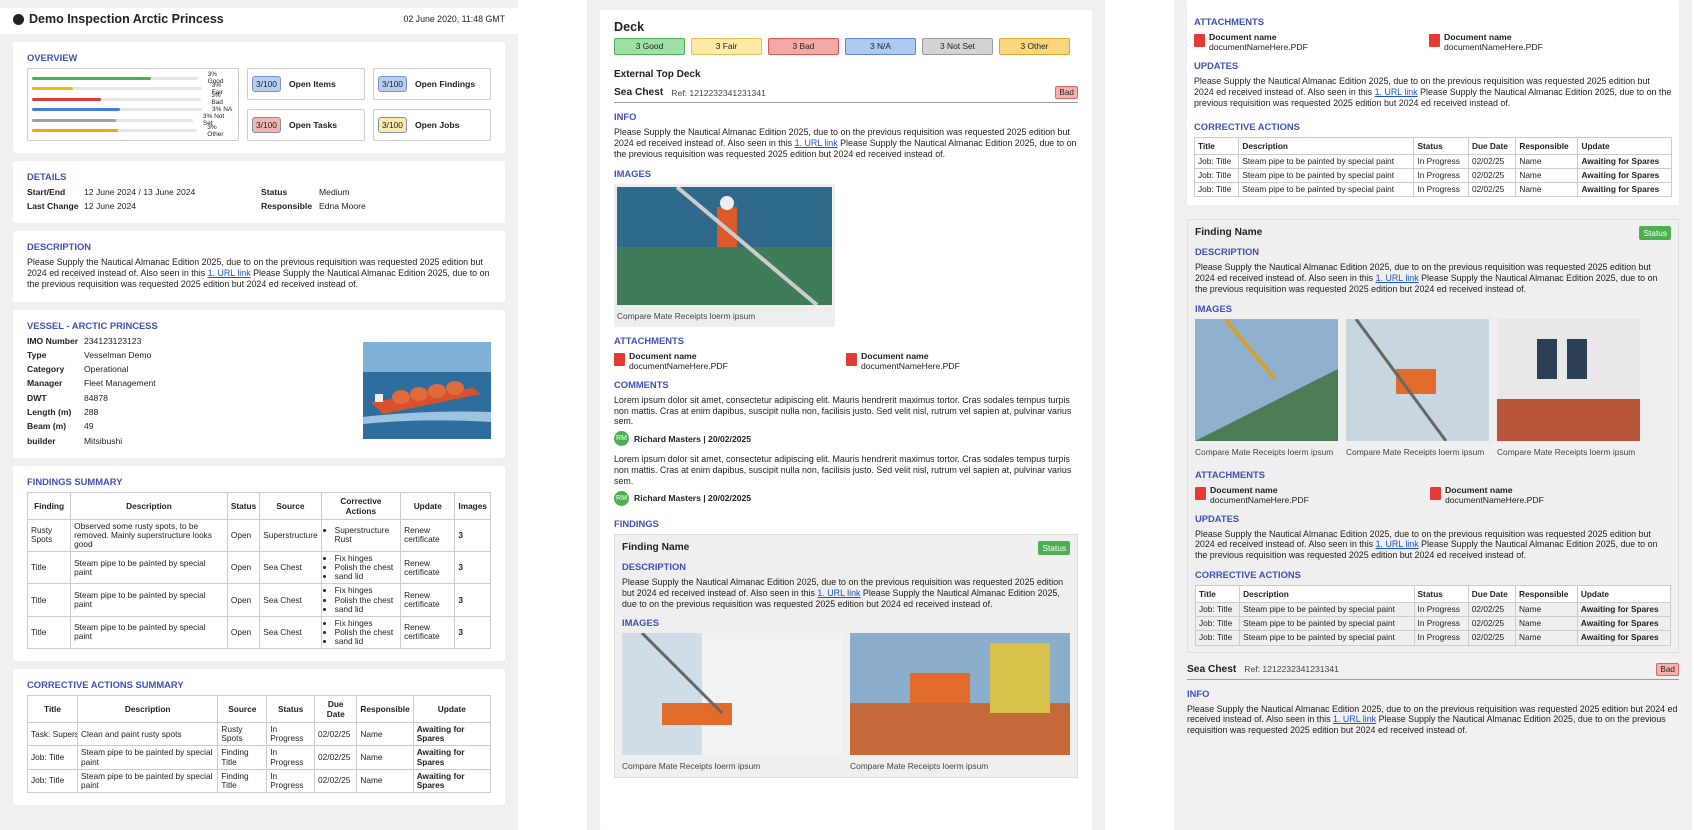  Describe the element at coordinates (428, 600) in the screenshot. I see `table-cell: Renew certificate` at that location.